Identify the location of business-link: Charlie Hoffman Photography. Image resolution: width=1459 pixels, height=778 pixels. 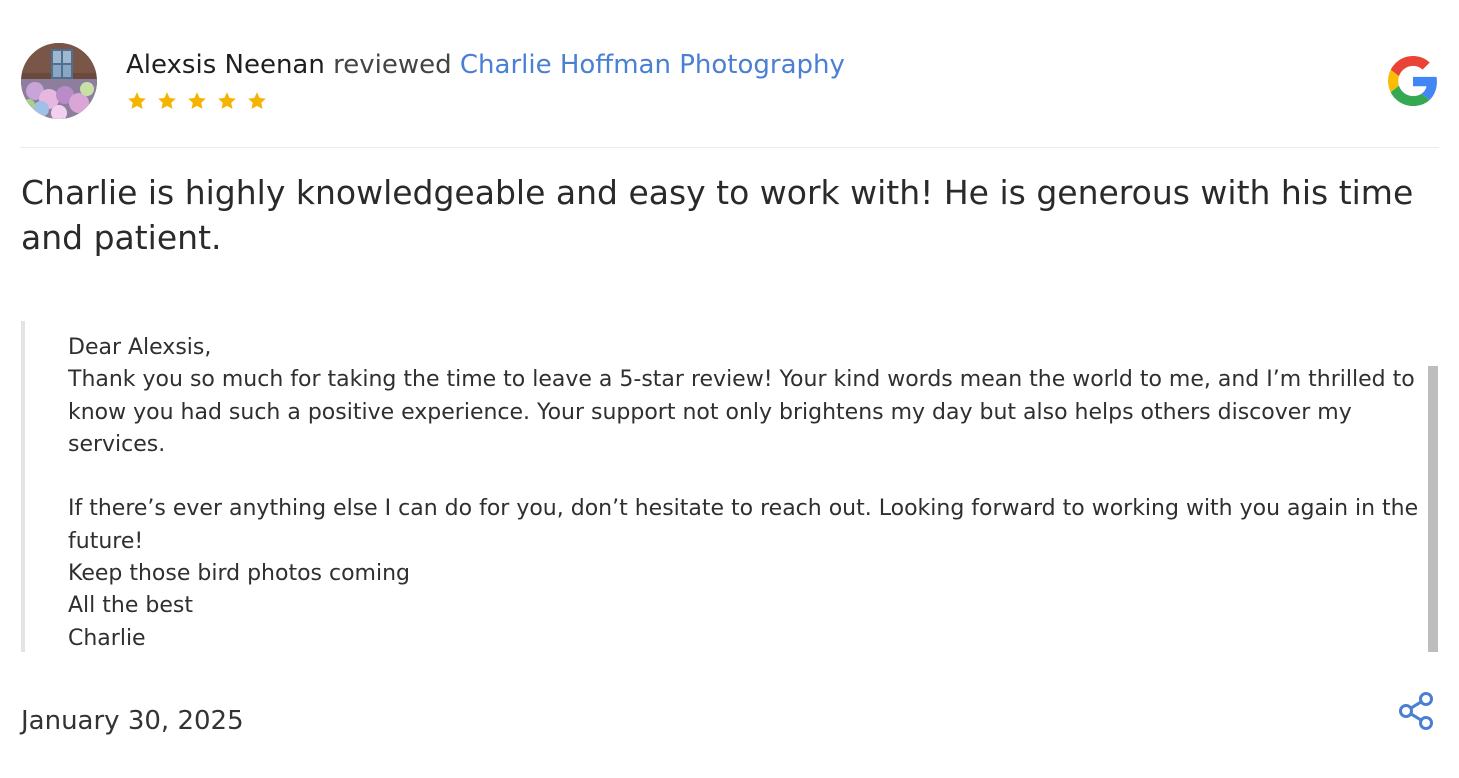
(652, 65).